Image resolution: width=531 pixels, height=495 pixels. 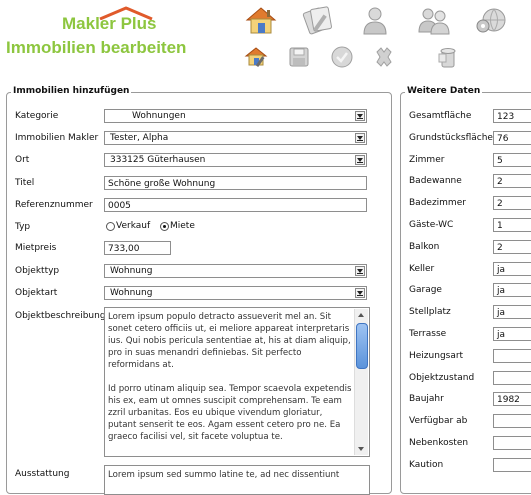 I want to click on weitere-field-label: Heizungsart, so click(x=436, y=356).